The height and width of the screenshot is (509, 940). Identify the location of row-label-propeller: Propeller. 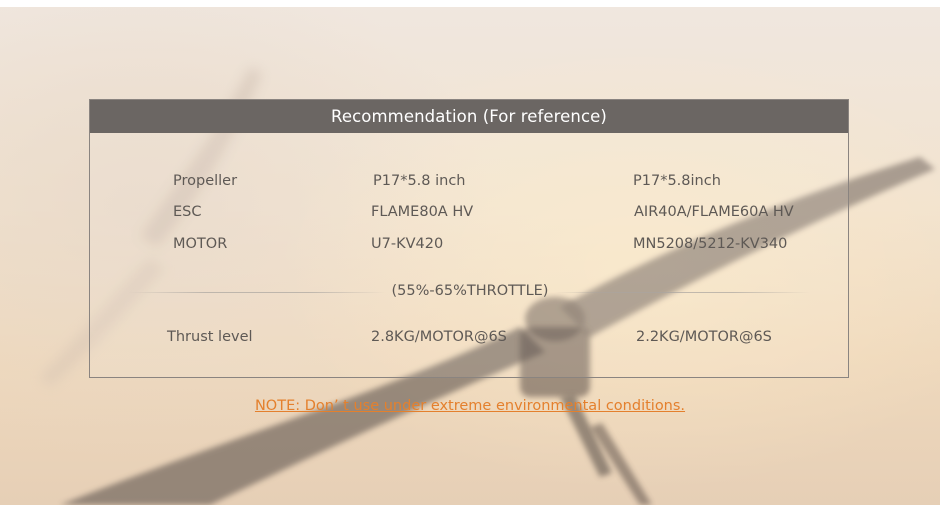
(205, 181).